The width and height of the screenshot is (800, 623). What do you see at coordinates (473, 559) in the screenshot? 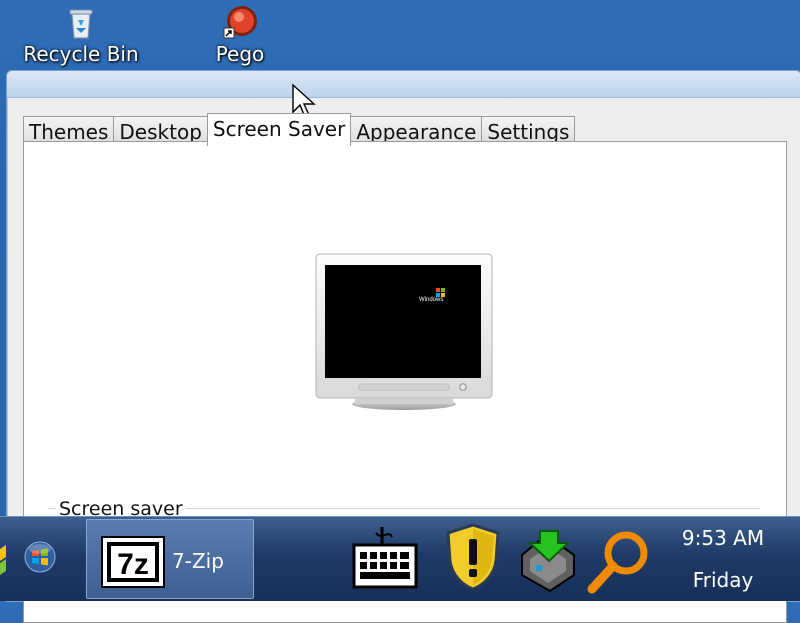
I see `security-shield-icon` at bounding box center [473, 559].